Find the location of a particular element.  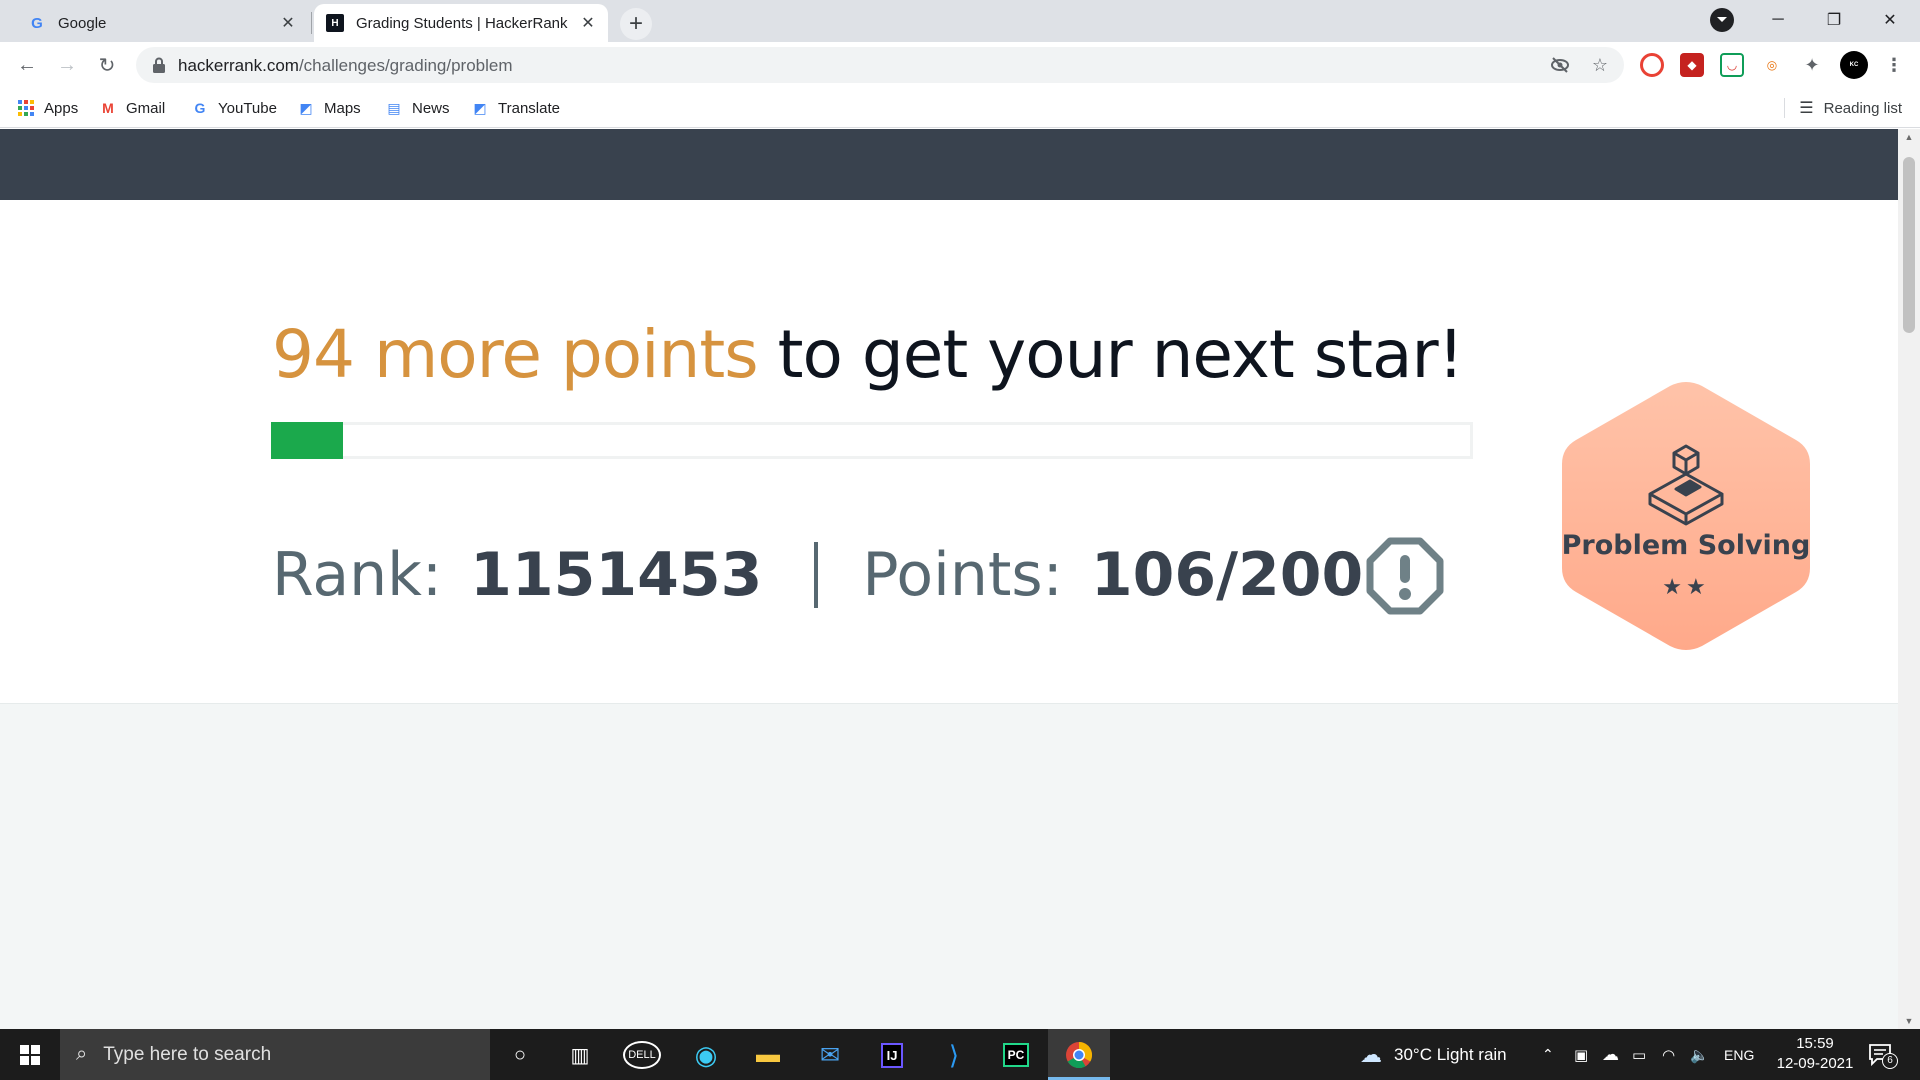

tab-search-icon is located at coordinates (1722, 20).